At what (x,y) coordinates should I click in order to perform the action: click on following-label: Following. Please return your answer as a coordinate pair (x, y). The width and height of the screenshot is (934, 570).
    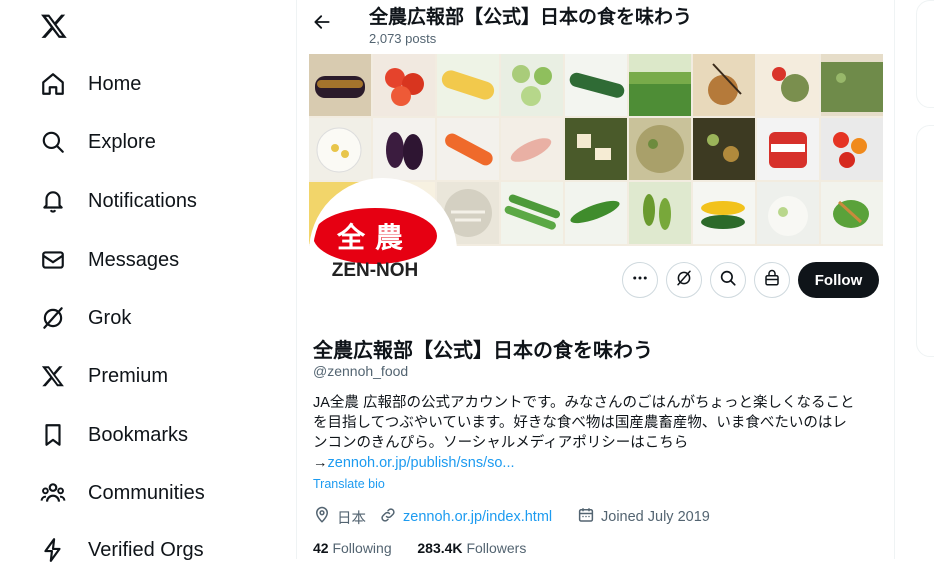
    Looking at the image, I should click on (362, 548).